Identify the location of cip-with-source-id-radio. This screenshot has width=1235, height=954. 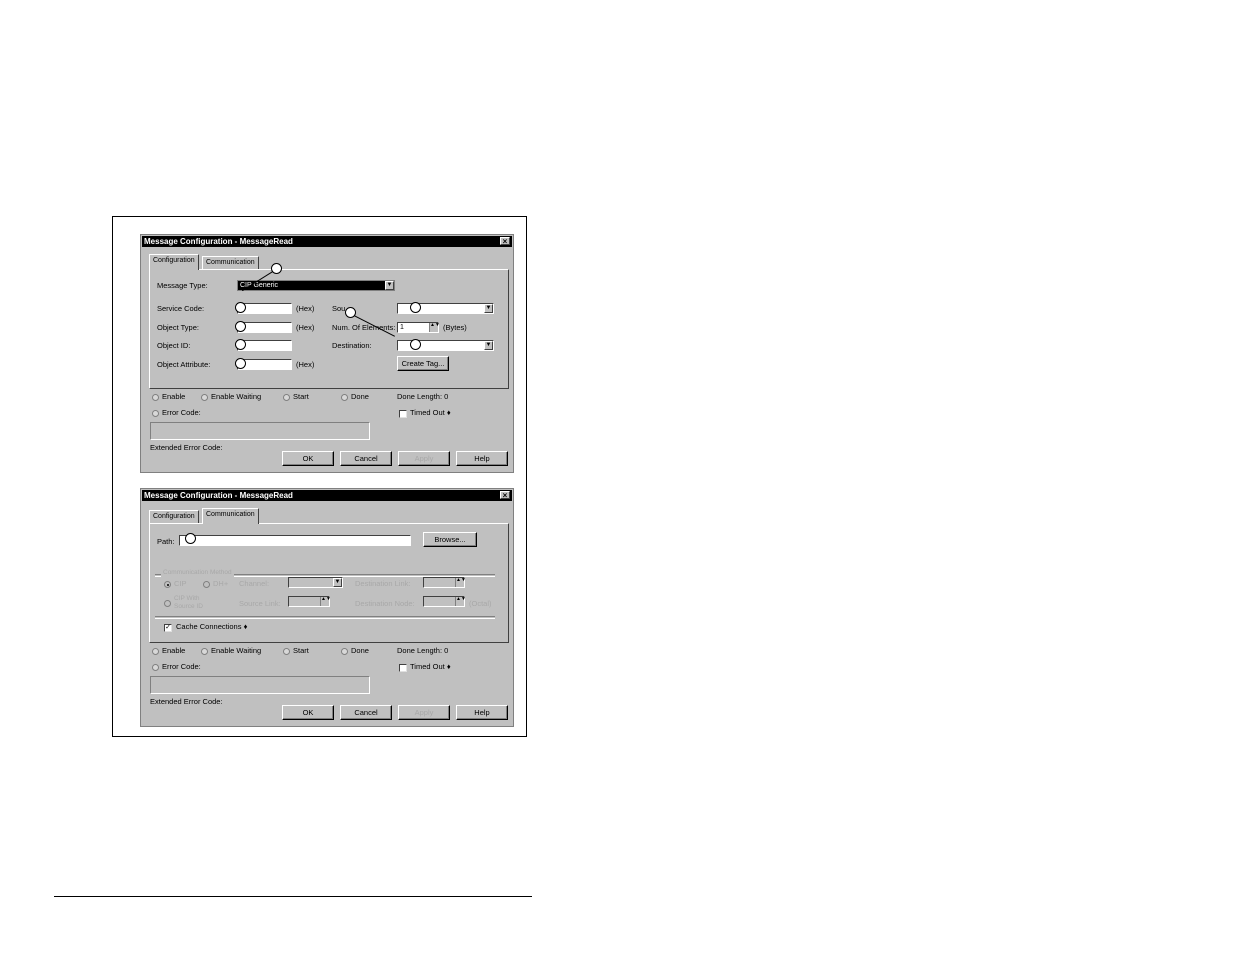
(167, 603).